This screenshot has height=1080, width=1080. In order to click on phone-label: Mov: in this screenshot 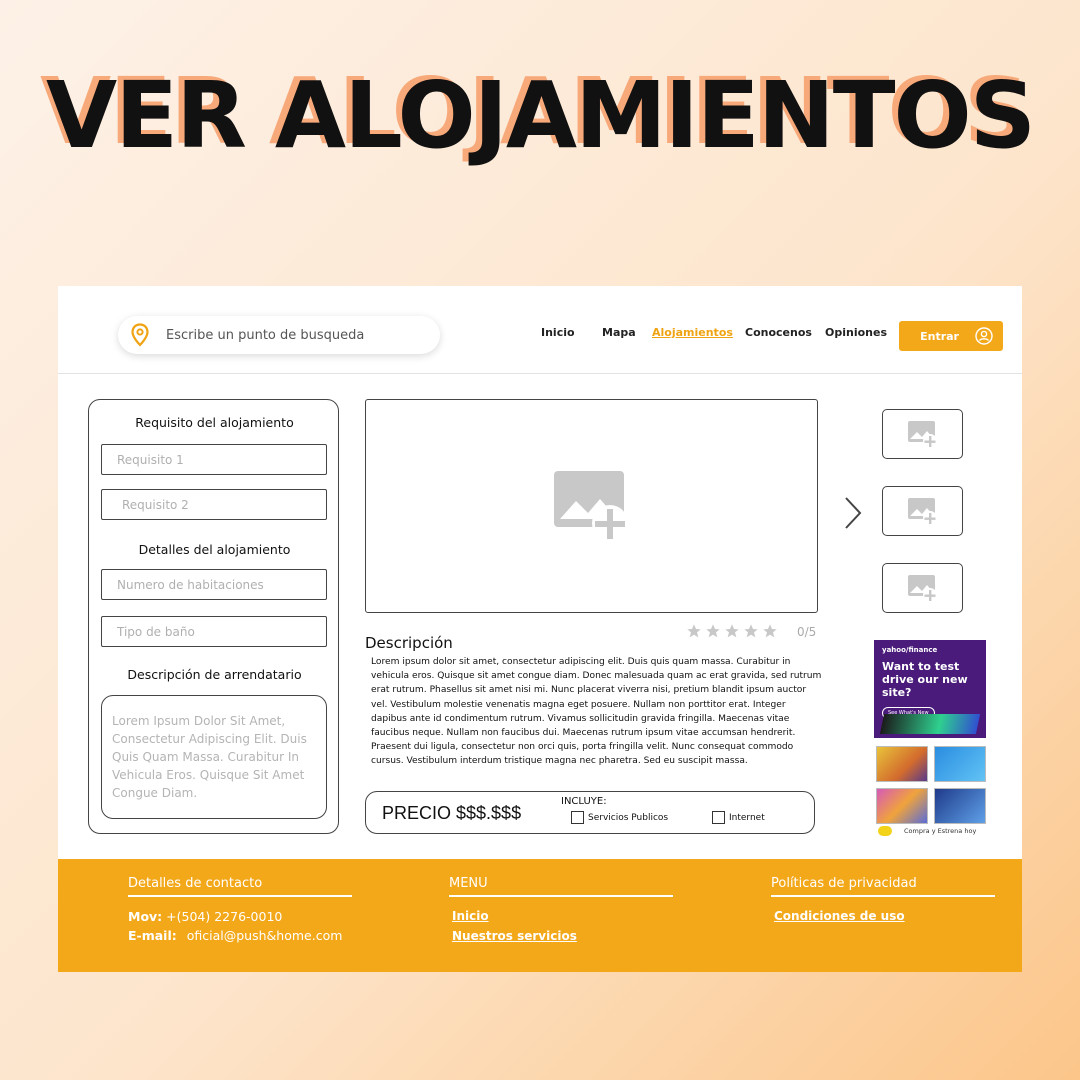, I will do `click(145, 916)`.